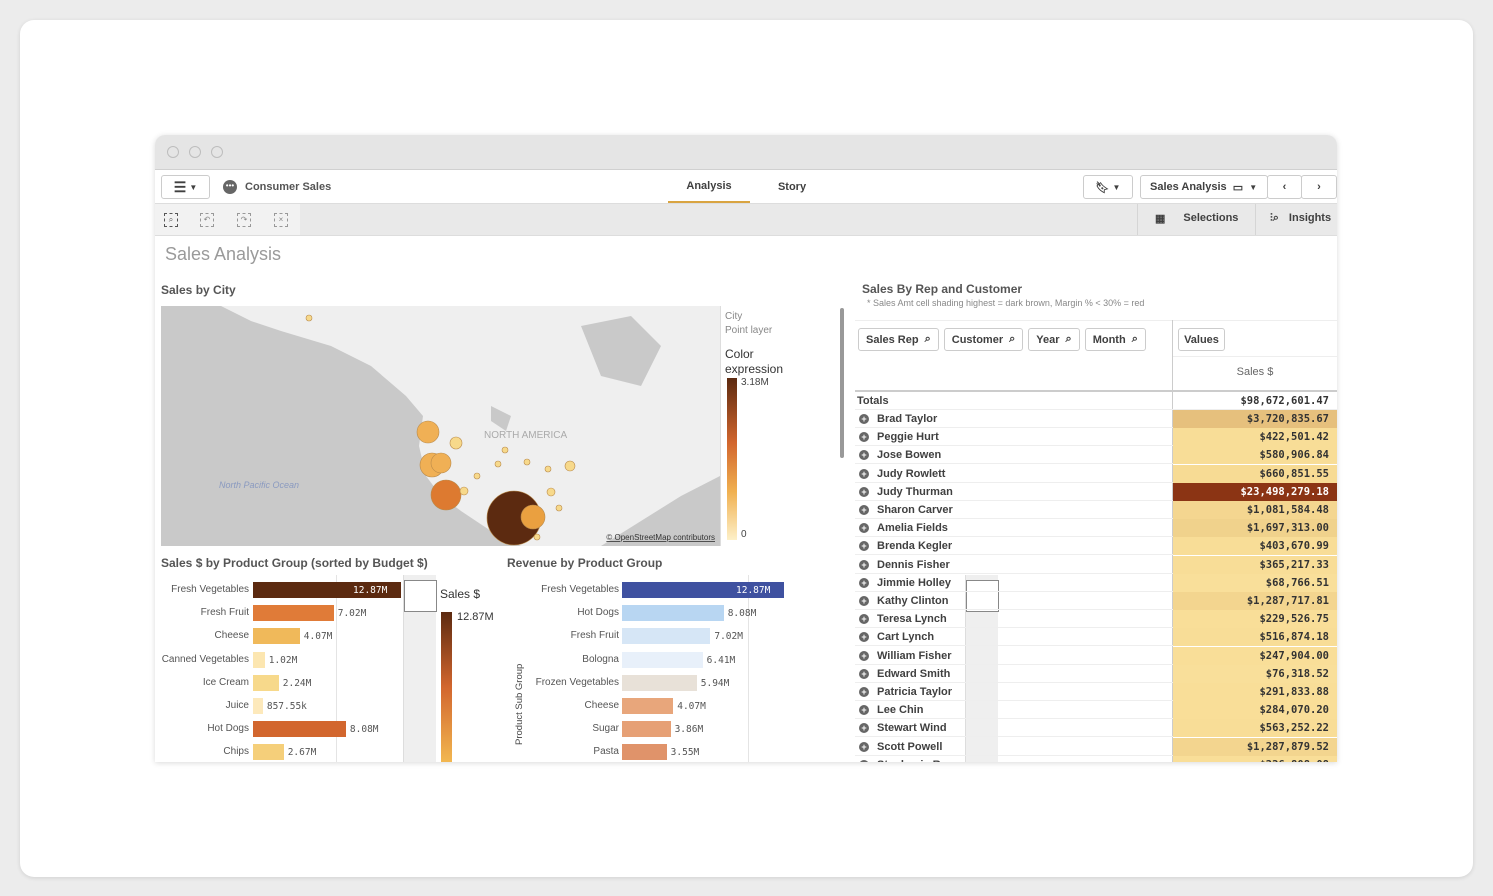 The width and height of the screenshot is (1493, 896). I want to click on sheet-selector: Sales Analysis ▭ ▼, so click(1204, 187).